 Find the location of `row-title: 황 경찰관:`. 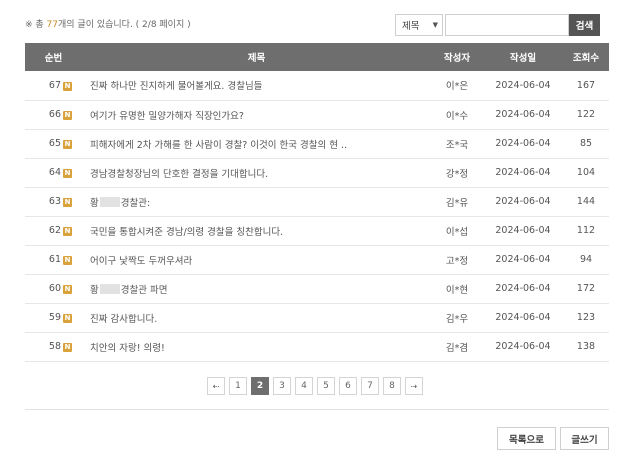

row-title: 황 경찰관: is located at coordinates (256, 202).